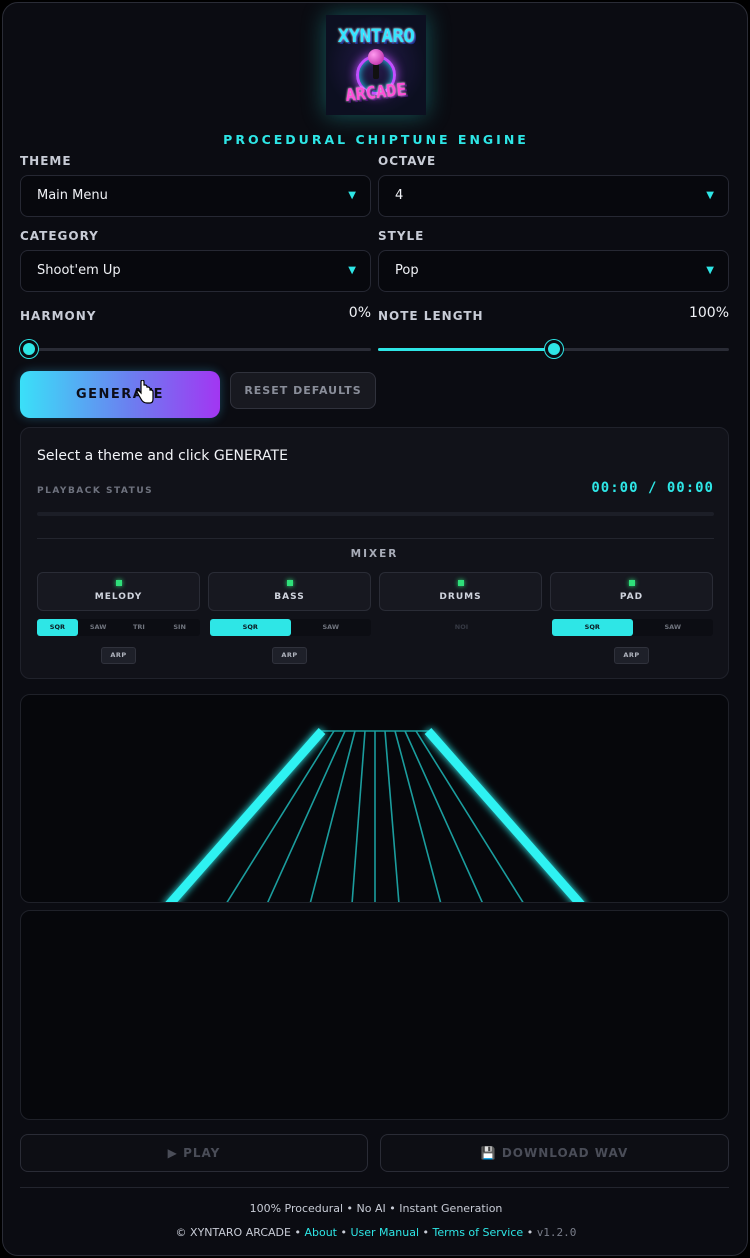 The height and width of the screenshot is (1258, 750). What do you see at coordinates (320, 1232) in the screenshot?
I see `about-link: About` at bounding box center [320, 1232].